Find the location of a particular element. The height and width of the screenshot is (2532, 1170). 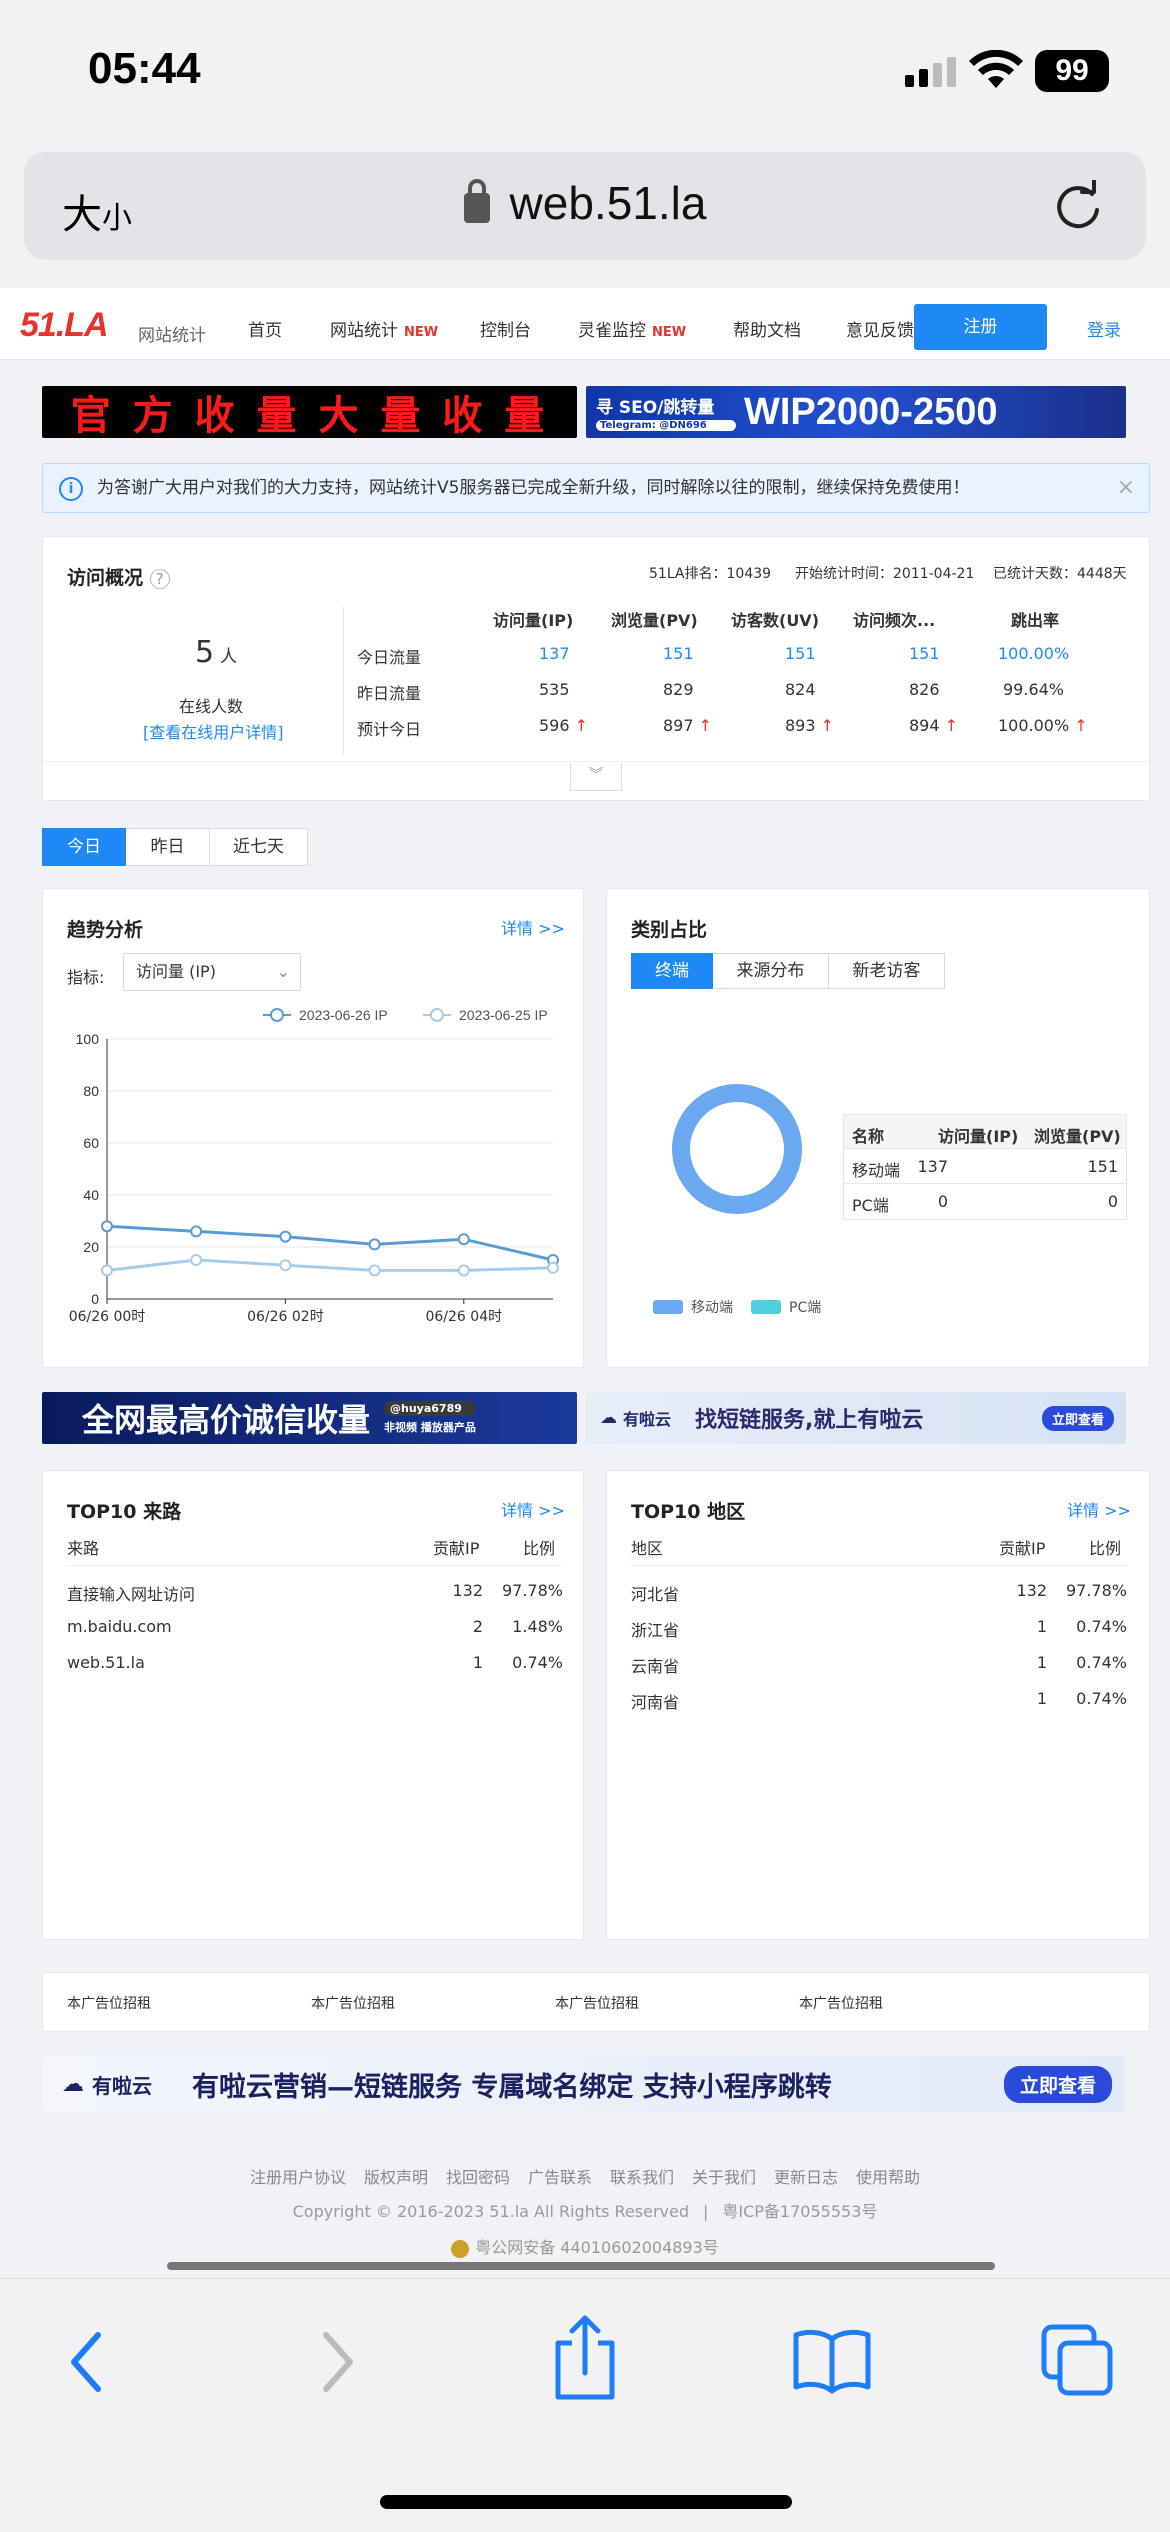

tab-source: 来源分布 is located at coordinates (771, 971).